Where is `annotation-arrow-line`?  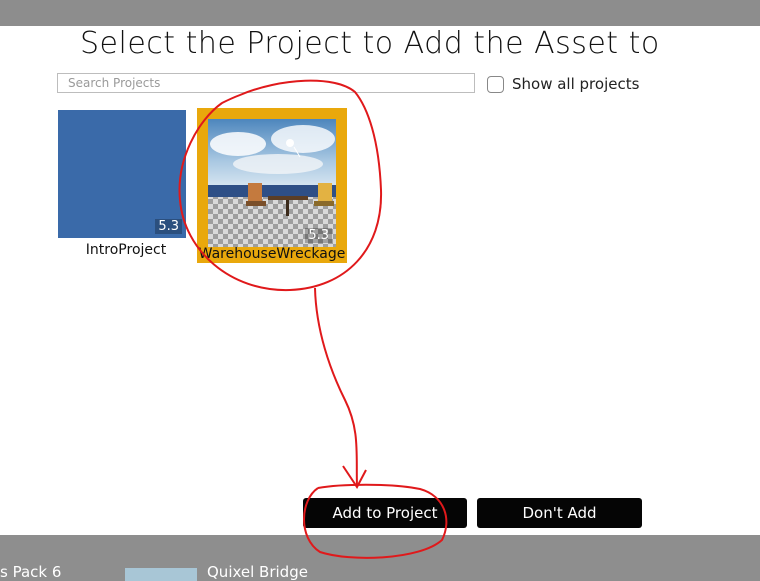 annotation-arrow-line is located at coordinates (336, 387).